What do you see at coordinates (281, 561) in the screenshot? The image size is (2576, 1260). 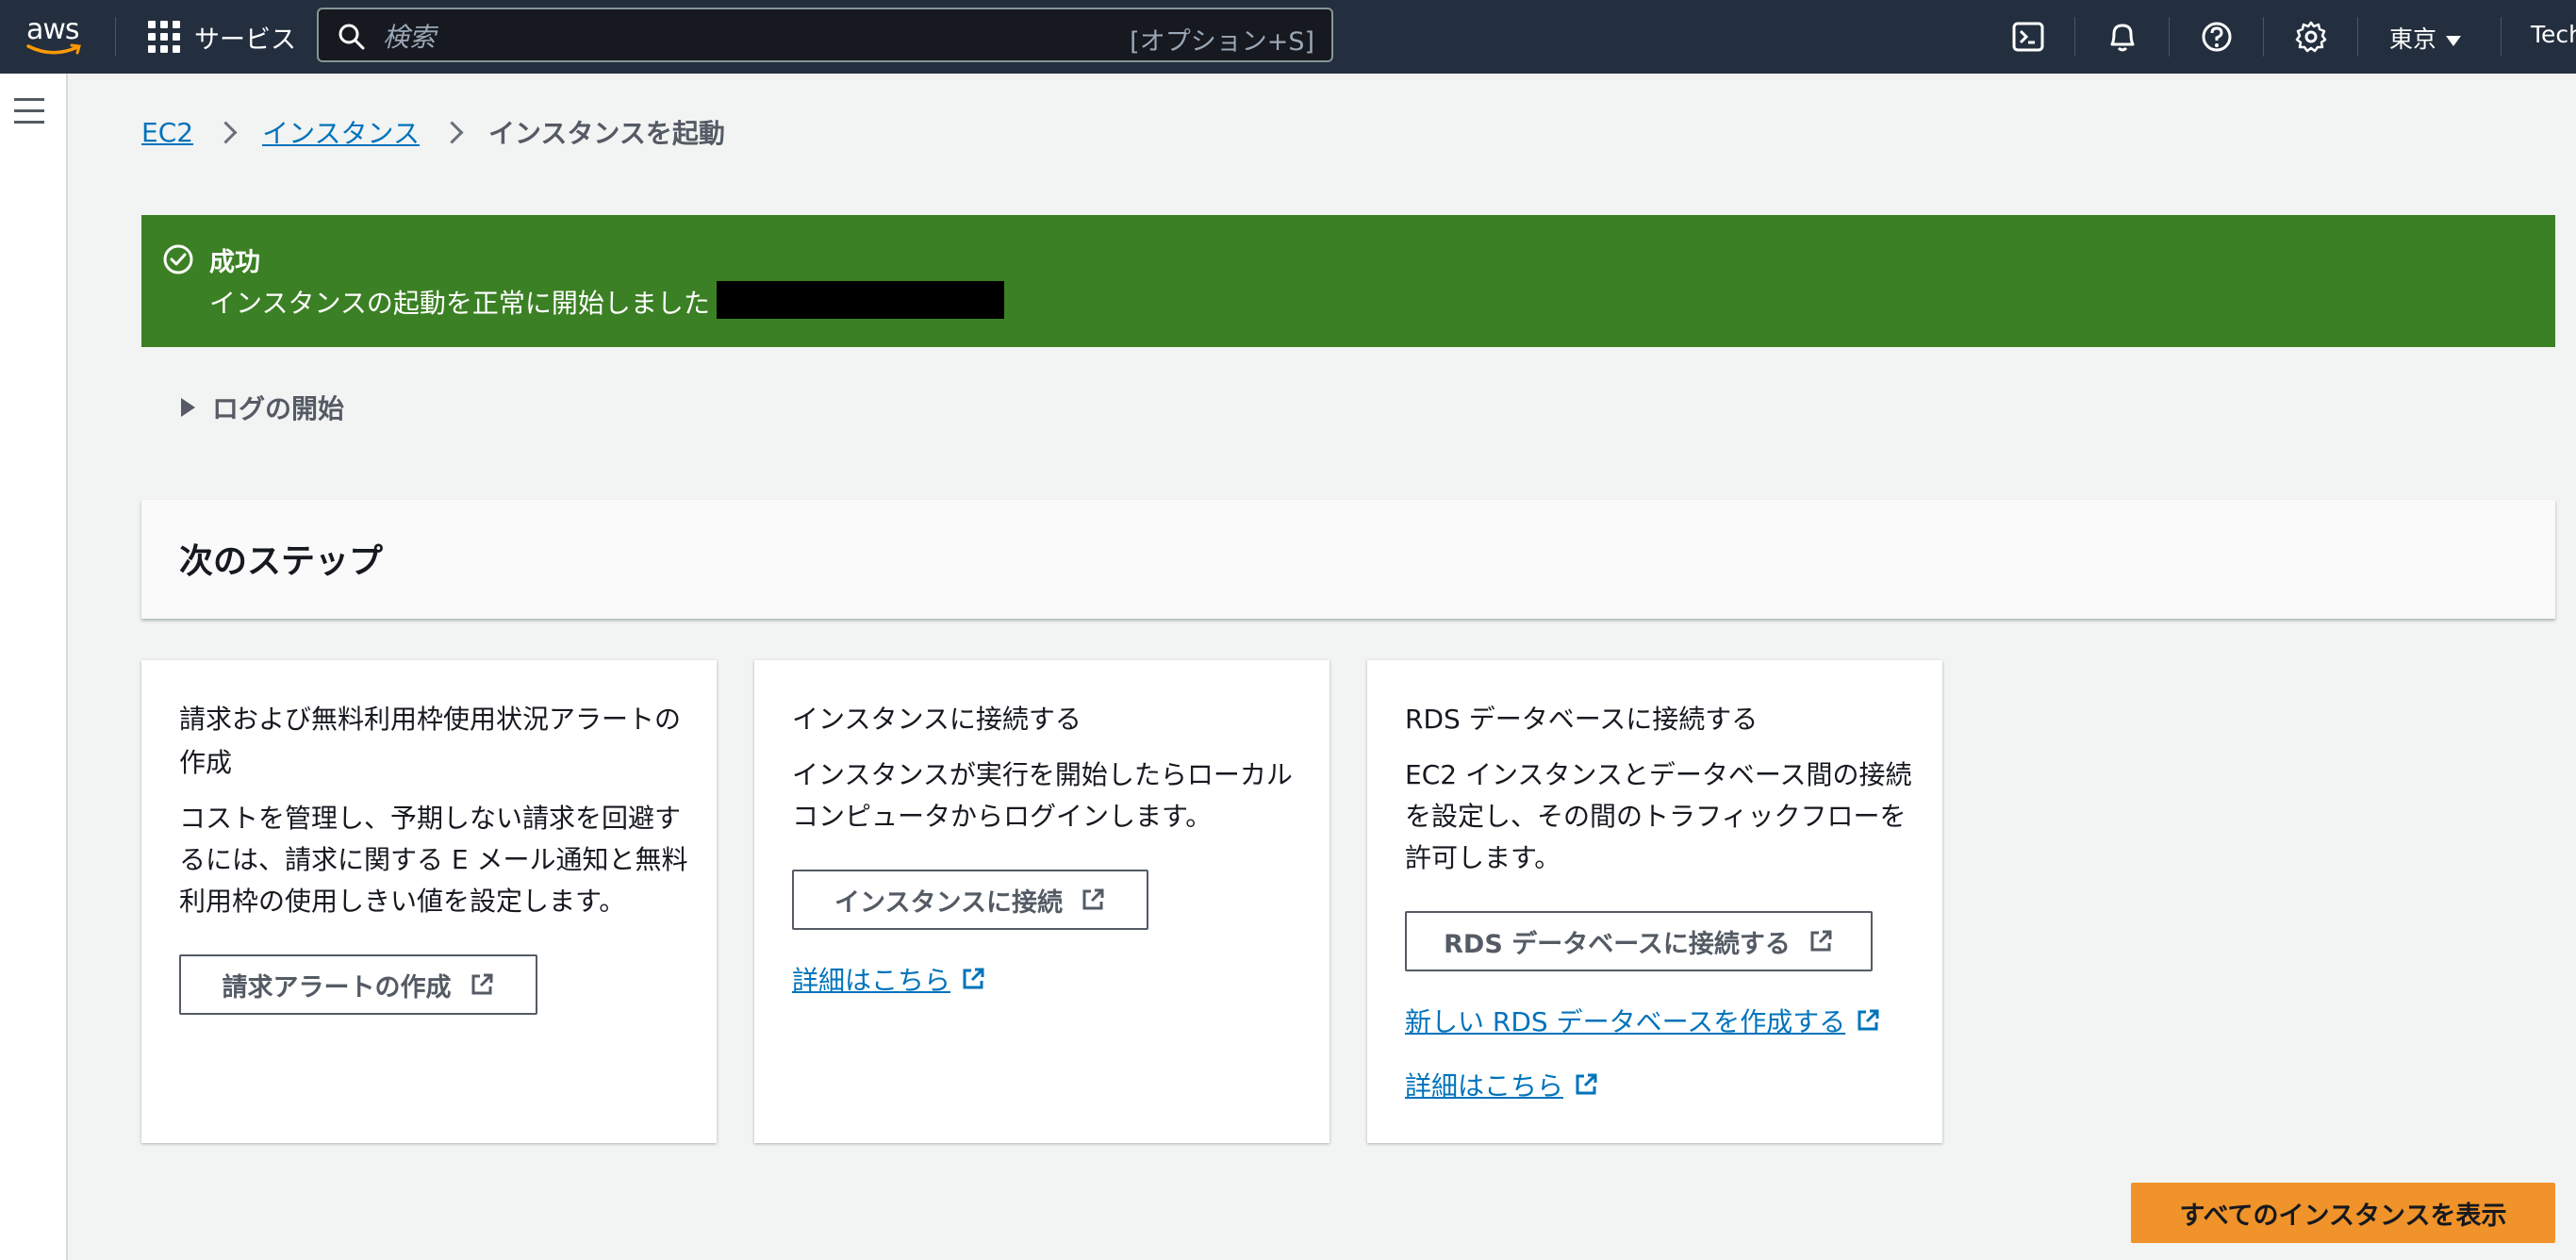 I see `next-steps-title: 次のステップ` at bounding box center [281, 561].